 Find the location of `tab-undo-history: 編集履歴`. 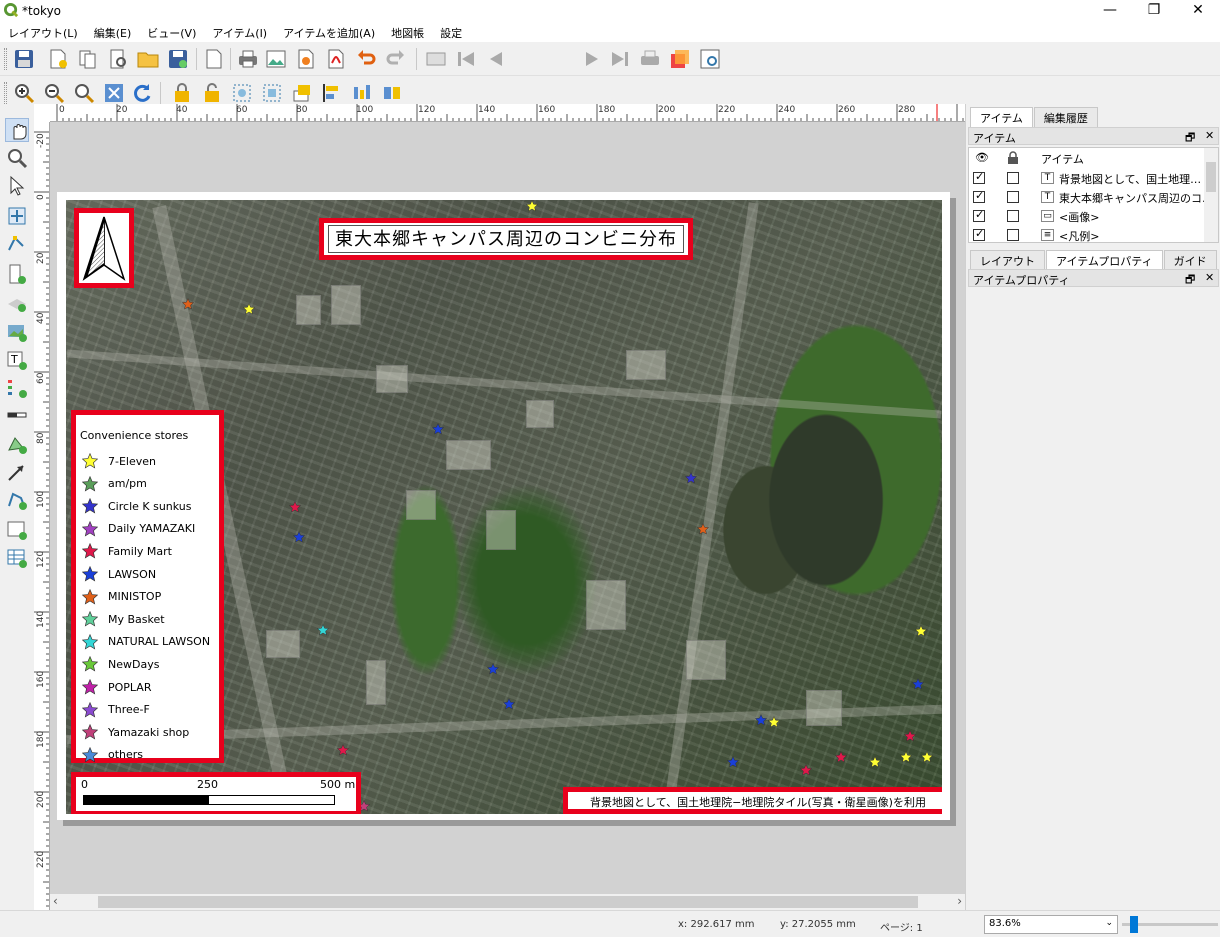

tab-undo-history: 編集履歴 is located at coordinates (1065, 117).